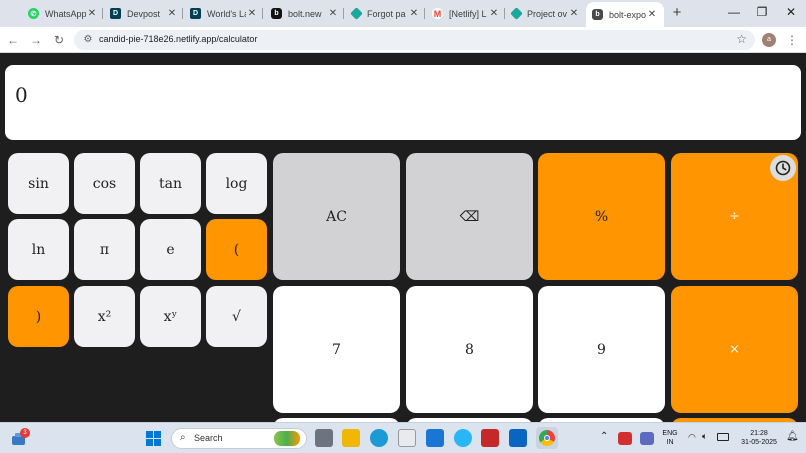 The width and height of the screenshot is (806, 453). What do you see at coordinates (33, 13) in the screenshot?
I see `whatsapp-icon: ✆` at bounding box center [33, 13].